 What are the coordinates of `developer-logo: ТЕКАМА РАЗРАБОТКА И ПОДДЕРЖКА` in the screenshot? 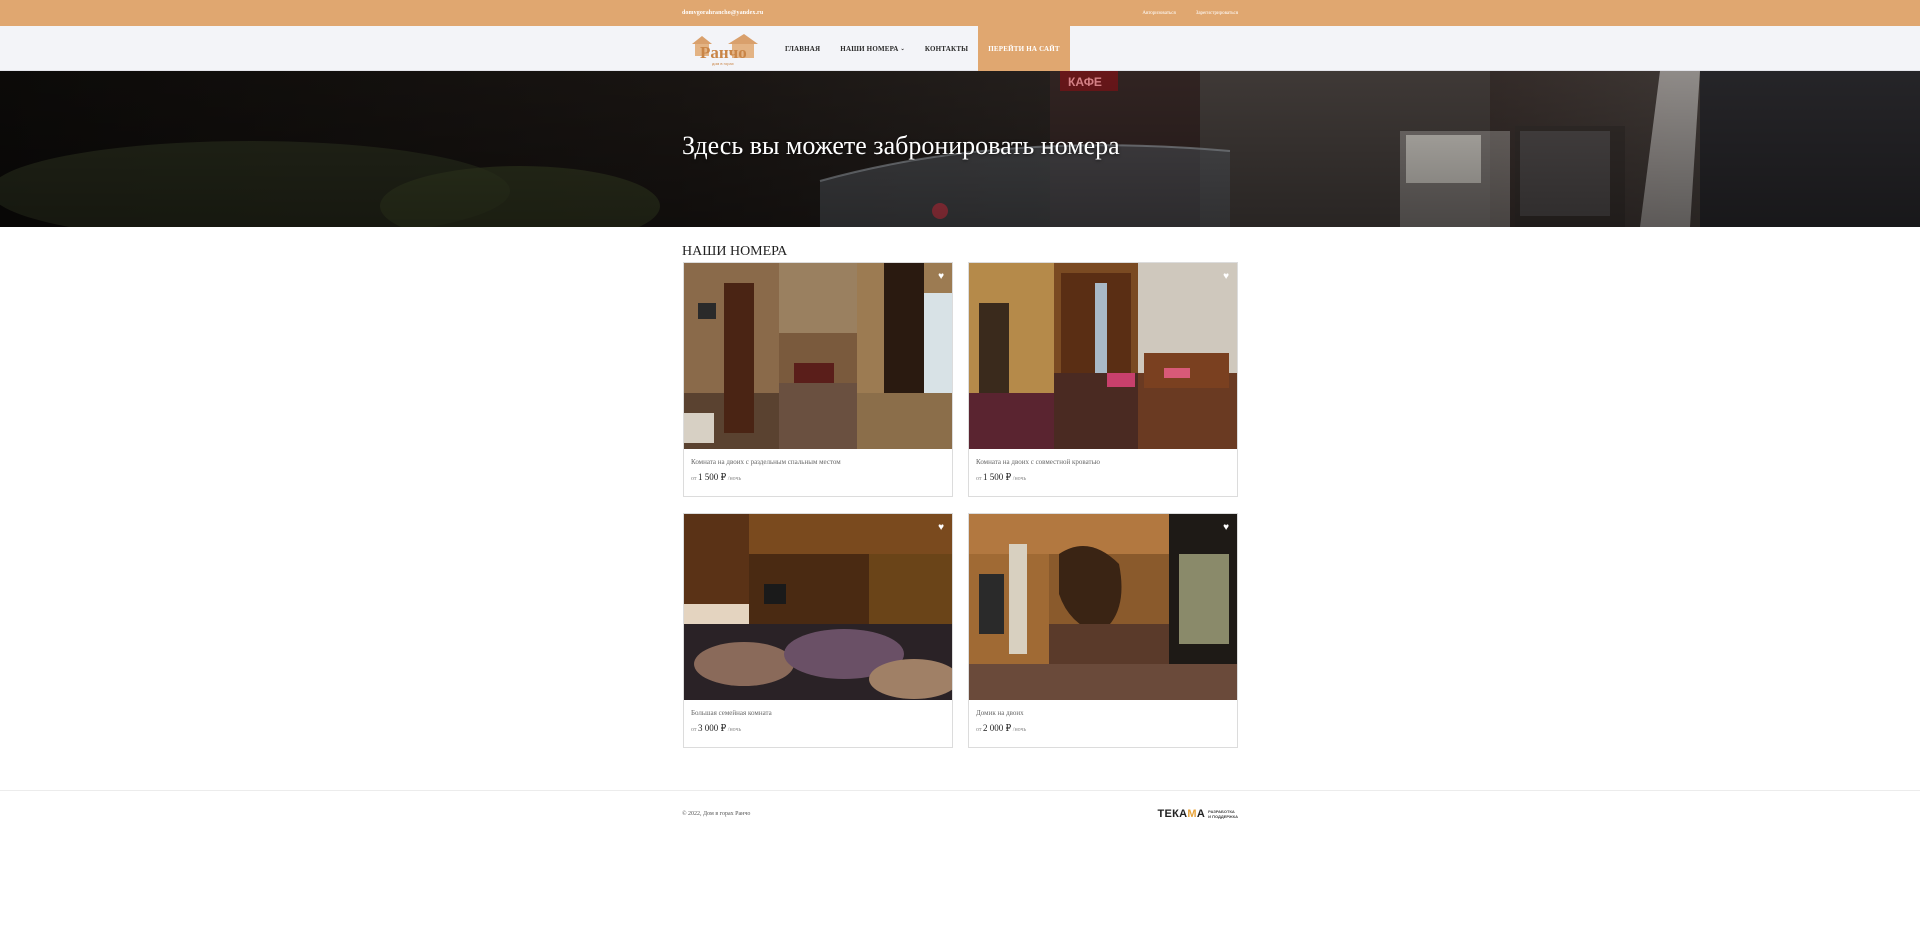 It's located at (1198, 814).